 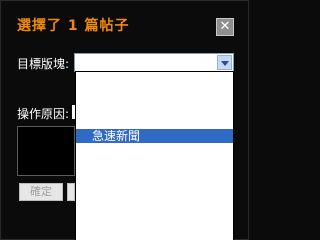 What do you see at coordinates (154, 62) in the screenshot?
I see `target-forum-select` at bounding box center [154, 62].